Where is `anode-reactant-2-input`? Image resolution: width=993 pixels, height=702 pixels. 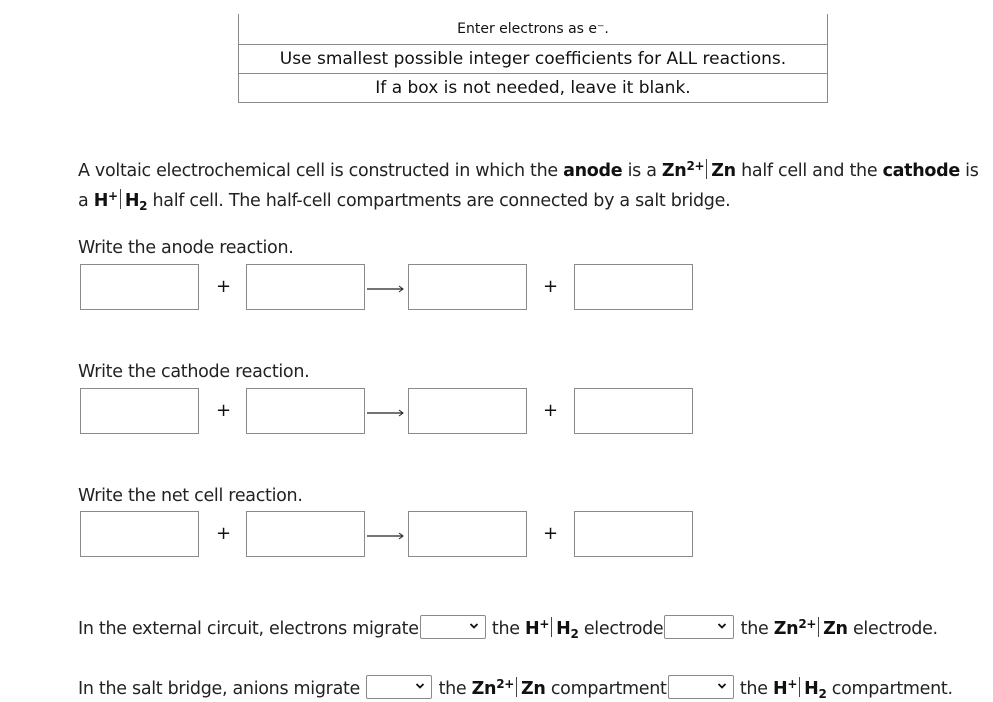
anode-reactant-2-input is located at coordinates (305, 287).